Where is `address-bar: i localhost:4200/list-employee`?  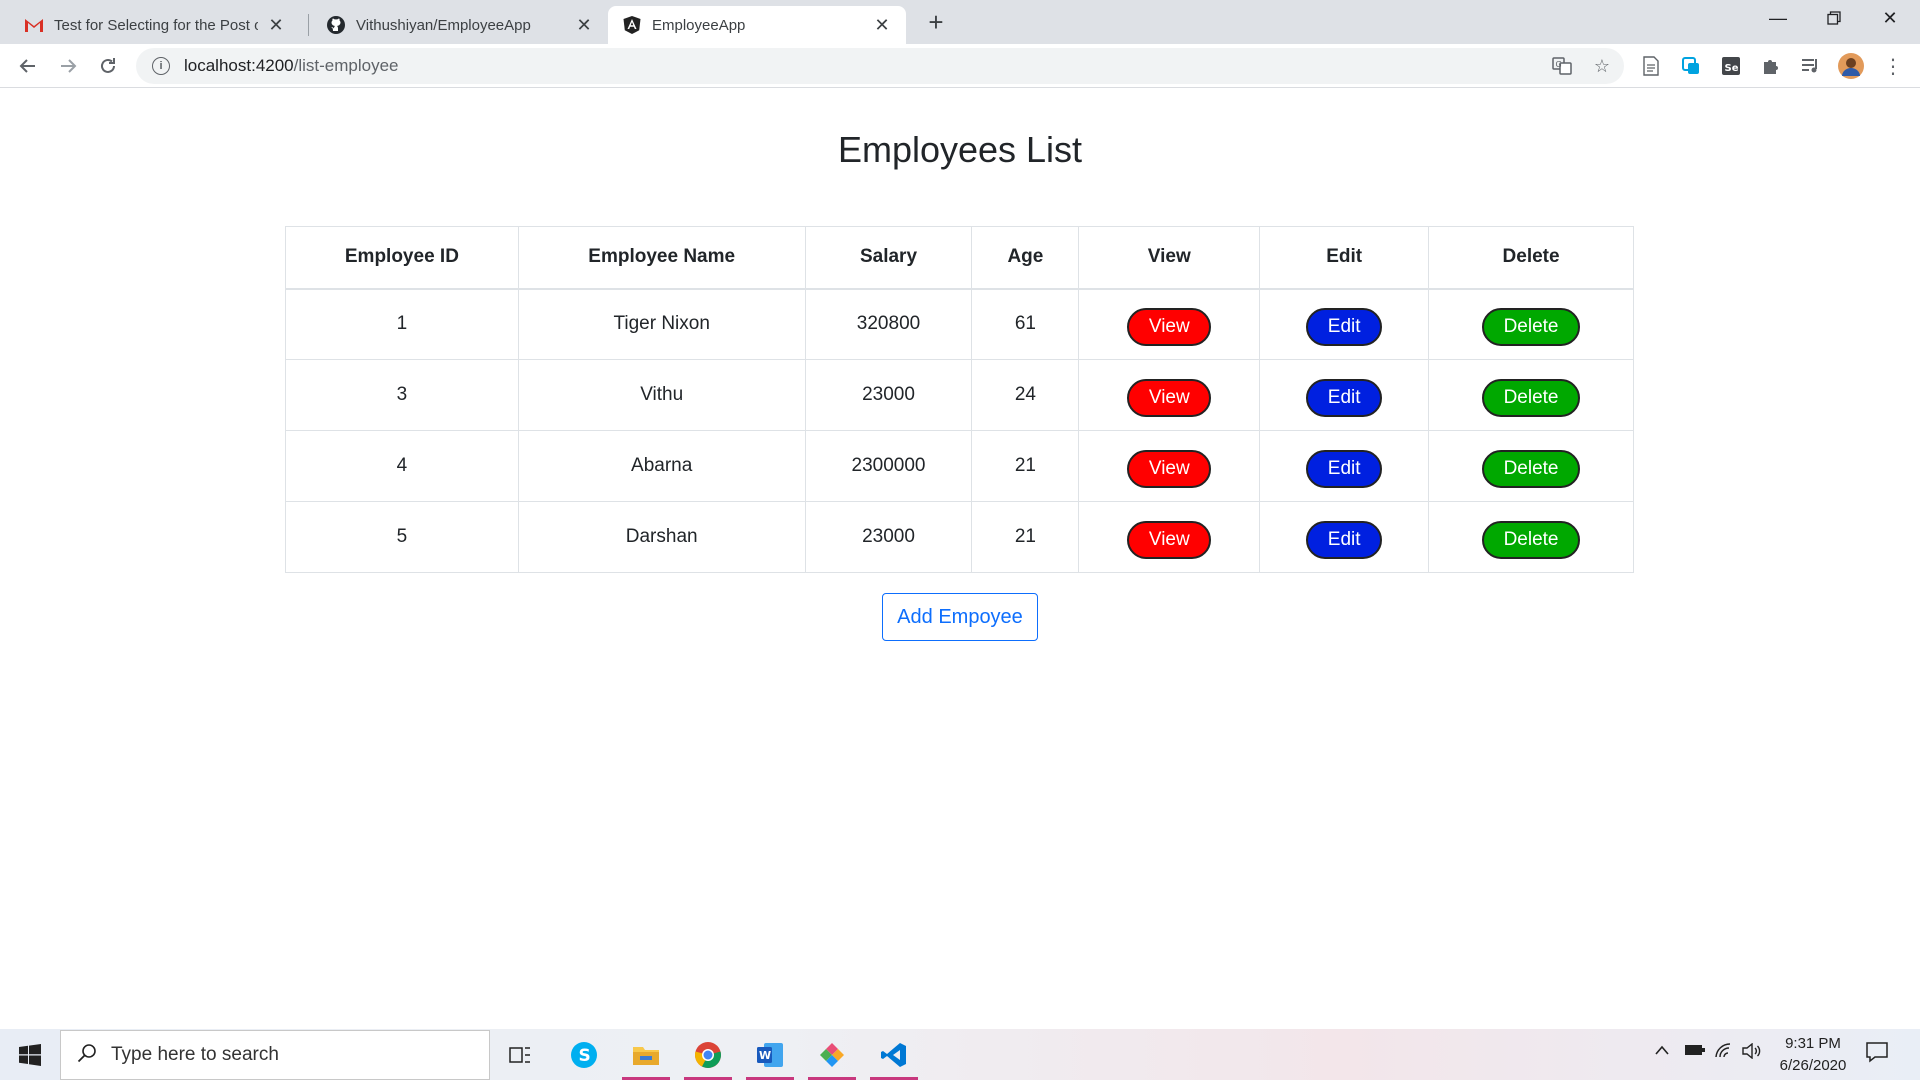
address-bar: i localhost:4200/list-employee is located at coordinates (880, 66).